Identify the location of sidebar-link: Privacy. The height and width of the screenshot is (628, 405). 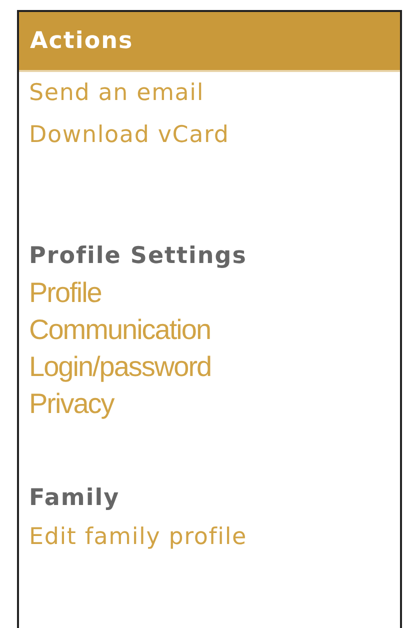
(71, 403).